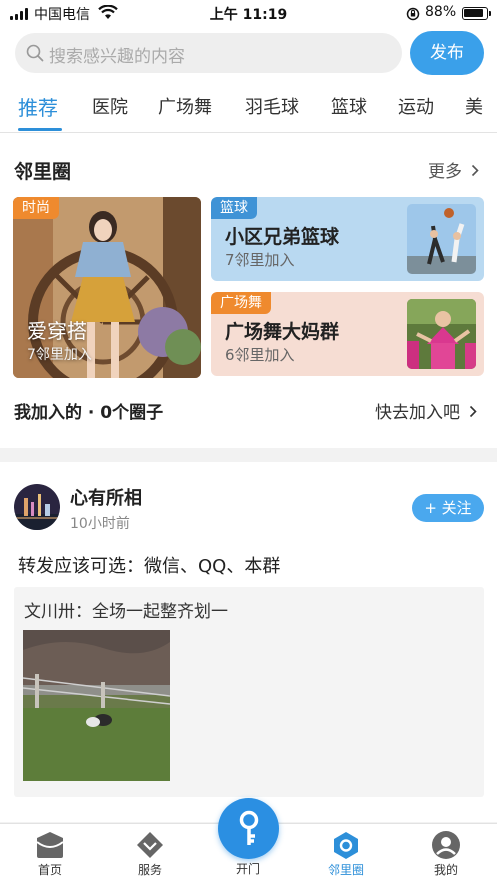 The width and height of the screenshot is (497, 883). I want to click on search-icon, so click(35, 55).